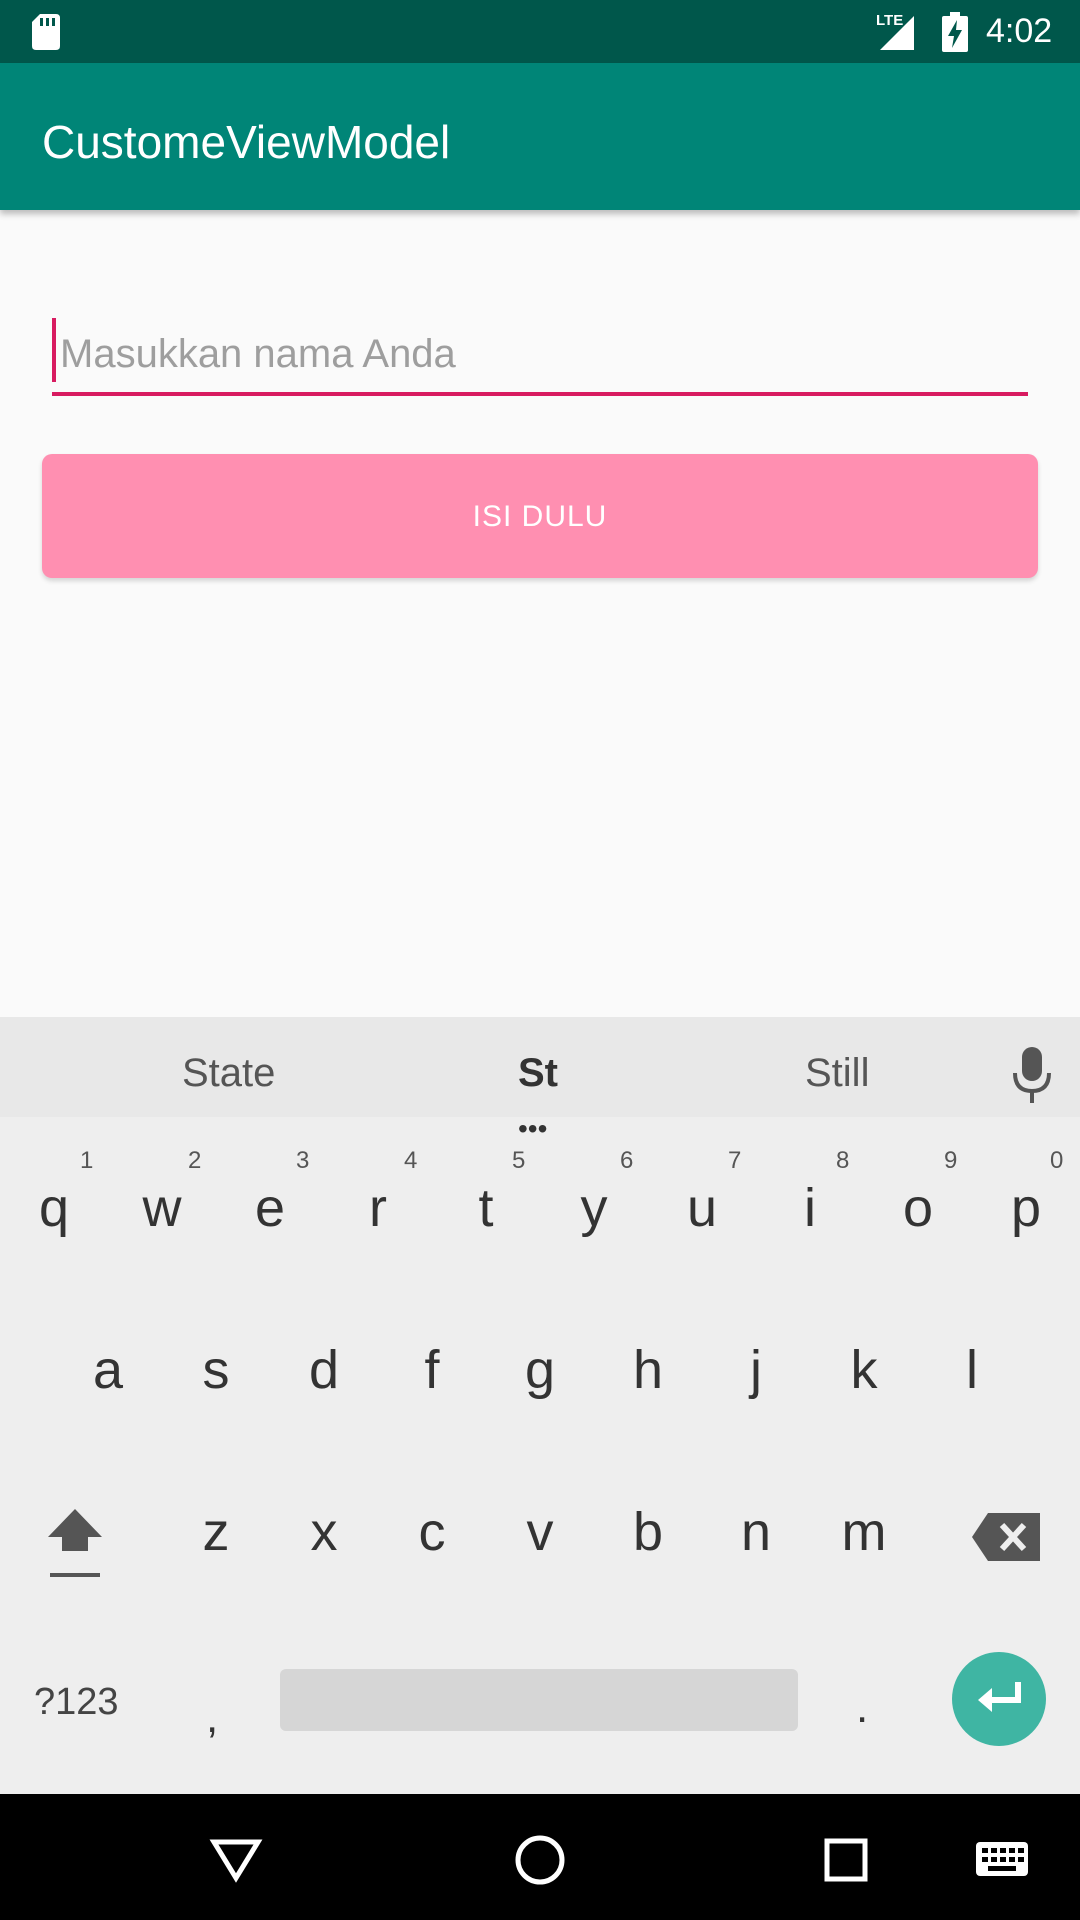  Describe the element at coordinates (843, 1160) in the screenshot. I see `key-hint: 8` at that location.